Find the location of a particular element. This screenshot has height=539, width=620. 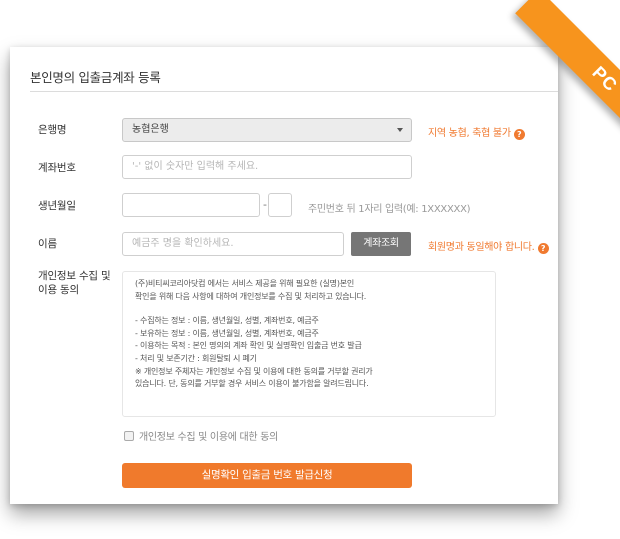

privacy-agree-row: 개인정보 수집 및 이용에 대한 동의 is located at coordinates (201, 437).